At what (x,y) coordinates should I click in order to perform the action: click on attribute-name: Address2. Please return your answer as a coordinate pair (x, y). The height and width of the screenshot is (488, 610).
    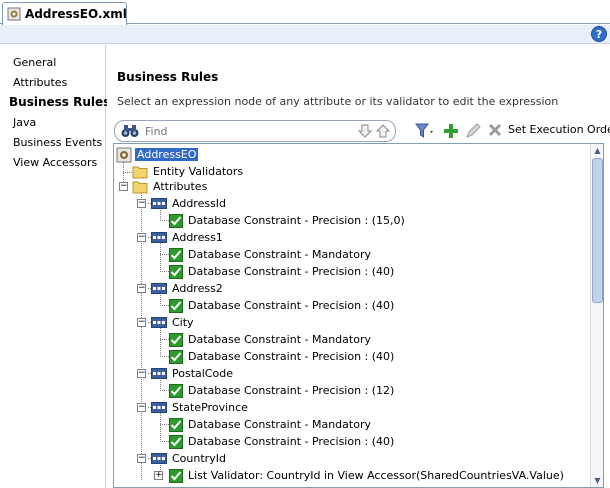
    Looking at the image, I should click on (197, 288).